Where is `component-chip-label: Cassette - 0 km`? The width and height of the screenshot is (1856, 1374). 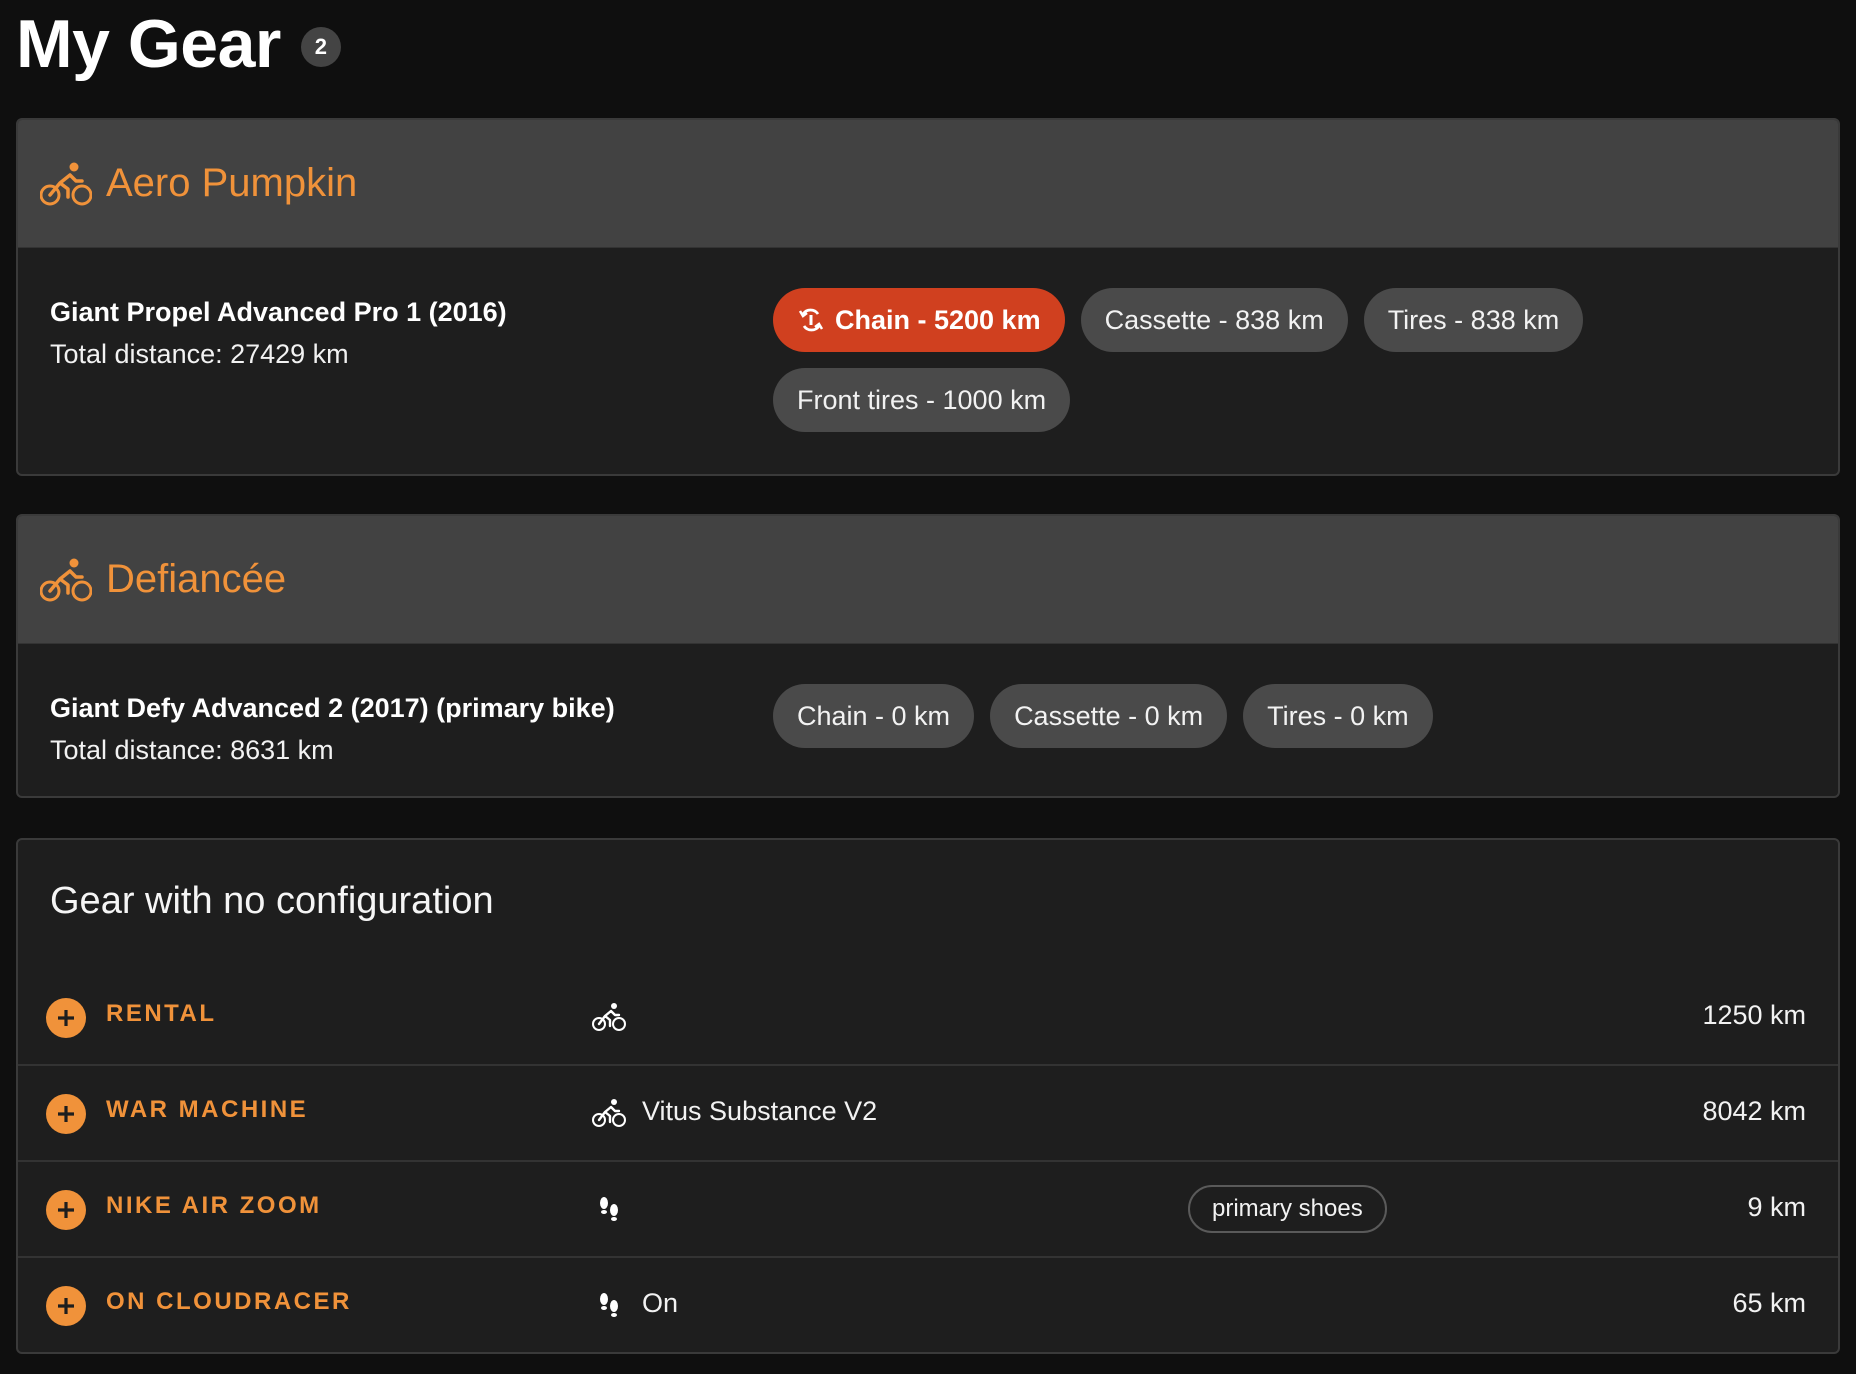
component-chip-label: Cassette - 0 km is located at coordinates (1109, 715).